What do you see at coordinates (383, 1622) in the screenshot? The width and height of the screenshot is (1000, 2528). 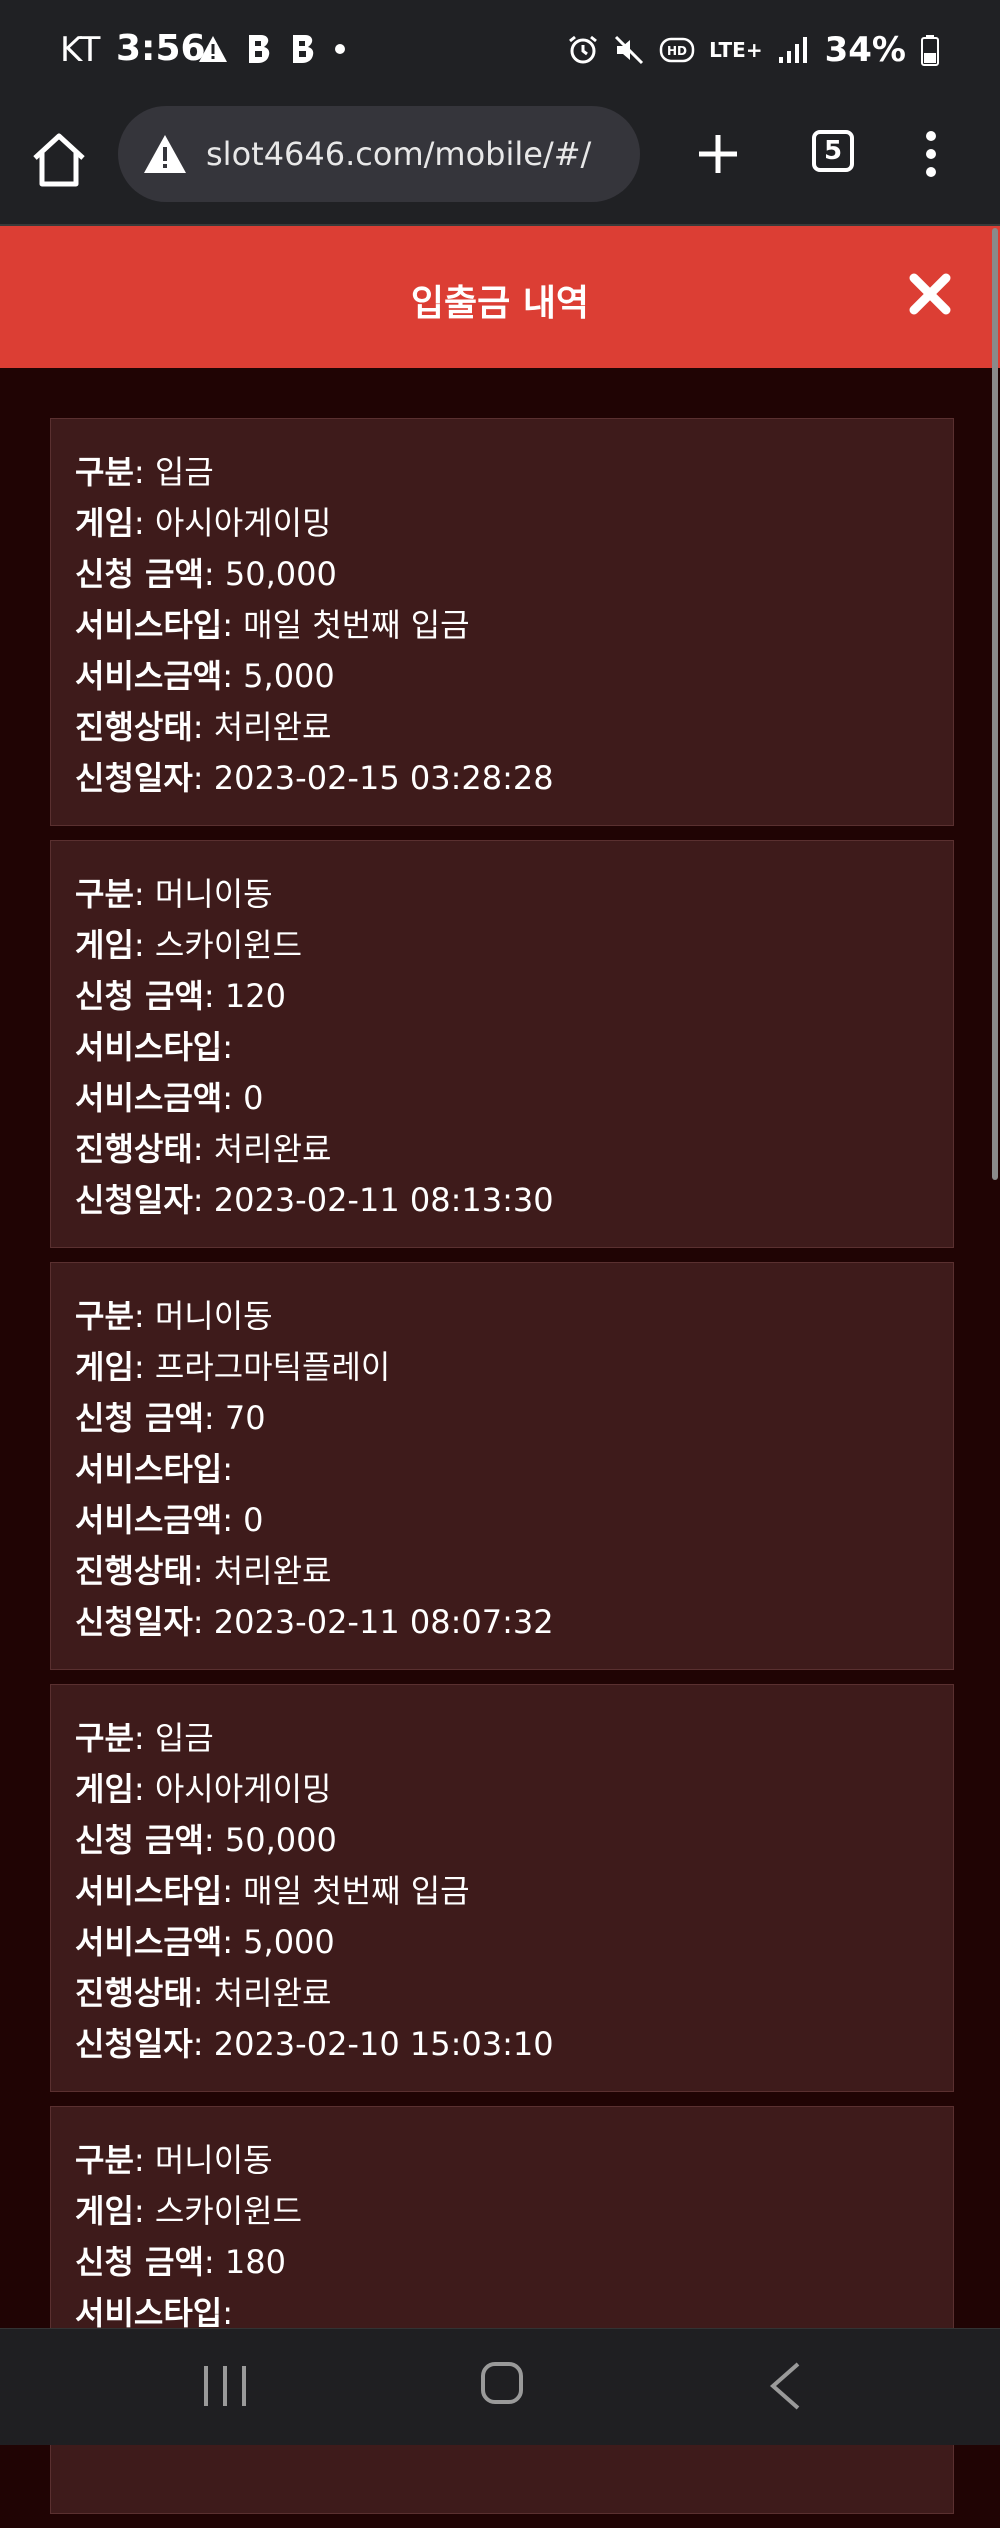 I see `field-value: 2023-02-11 08:07:32` at bounding box center [383, 1622].